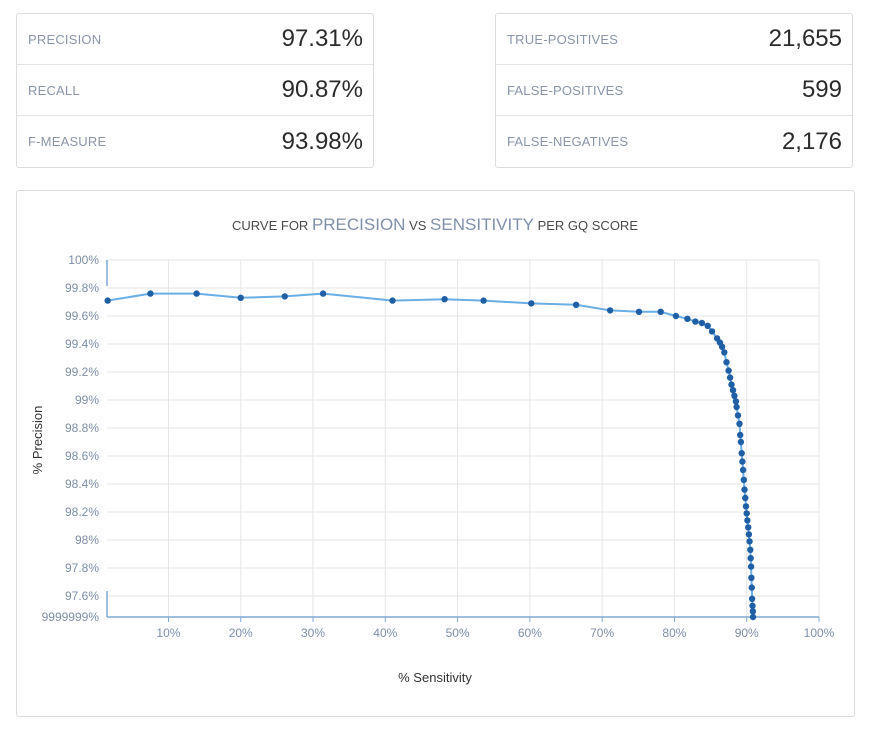 The image size is (882, 741). Describe the element at coordinates (602, 633) in the screenshot. I see `x-tick-label: 70%` at that location.